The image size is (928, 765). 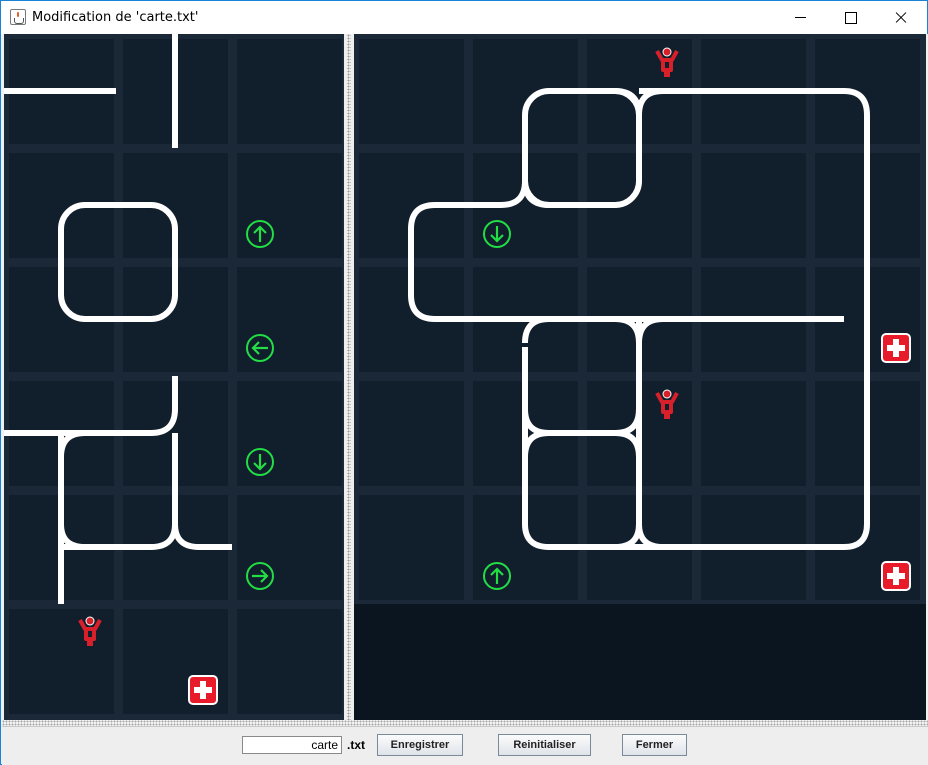 I want to click on minimize-button, so click(x=800, y=17).